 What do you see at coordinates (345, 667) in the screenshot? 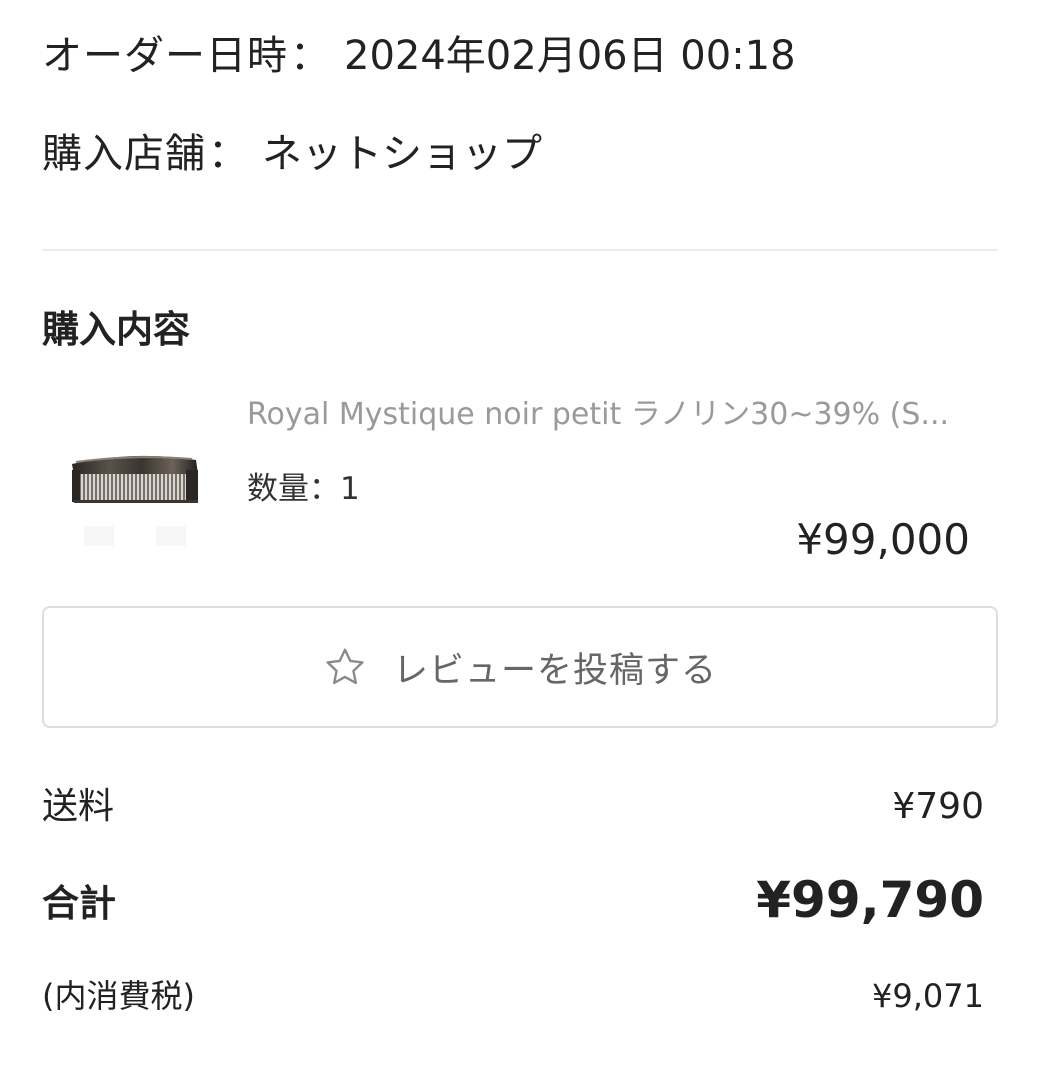
I see `star-outline-icon` at bounding box center [345, 667].